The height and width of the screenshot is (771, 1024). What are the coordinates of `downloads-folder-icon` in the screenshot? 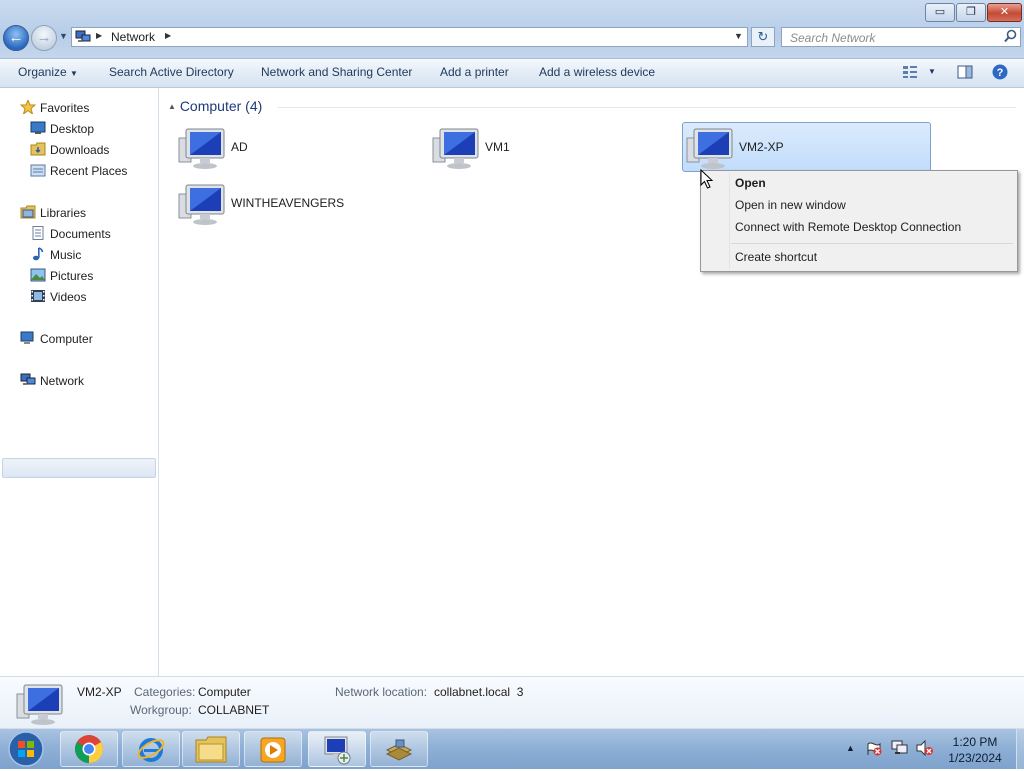 It's located at (38, 149).